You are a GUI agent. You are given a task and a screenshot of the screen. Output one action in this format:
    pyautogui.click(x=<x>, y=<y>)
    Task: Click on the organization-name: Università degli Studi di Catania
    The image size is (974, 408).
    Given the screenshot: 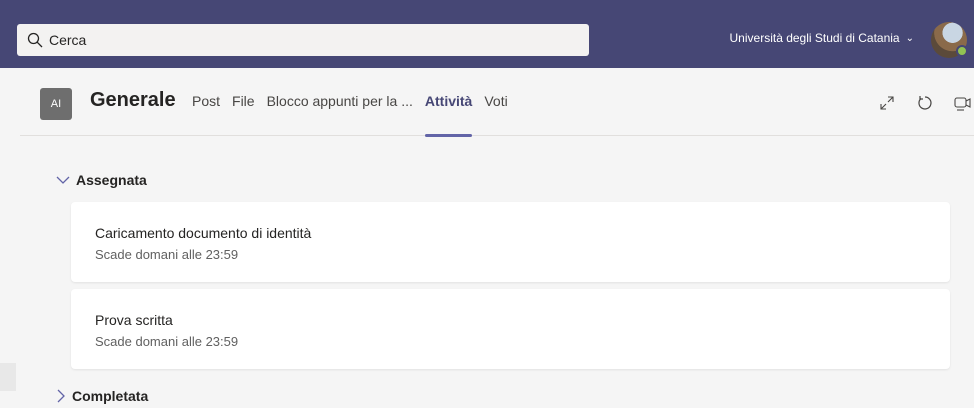 What is the action you would take?
    pyautogui.click(x=814, y=38)
    